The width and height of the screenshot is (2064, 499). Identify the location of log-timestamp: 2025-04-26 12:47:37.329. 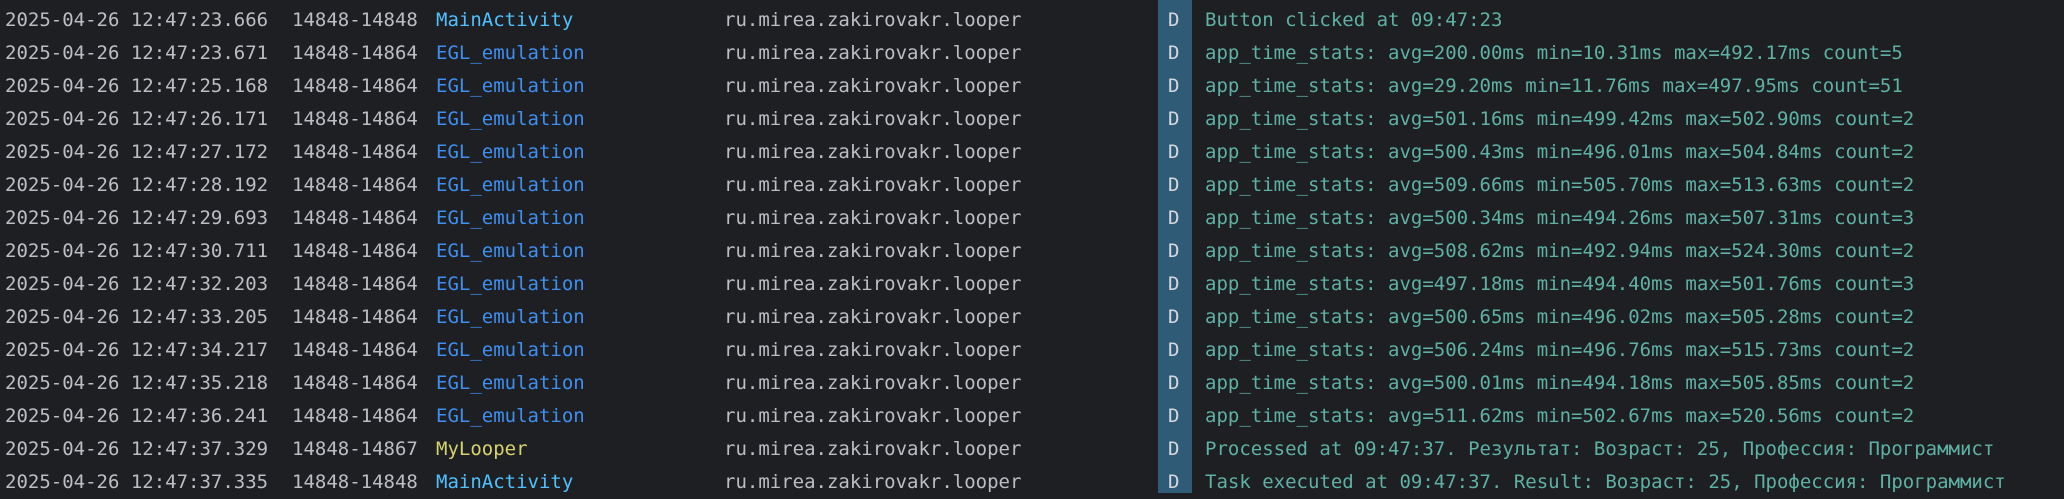
(137, 449).